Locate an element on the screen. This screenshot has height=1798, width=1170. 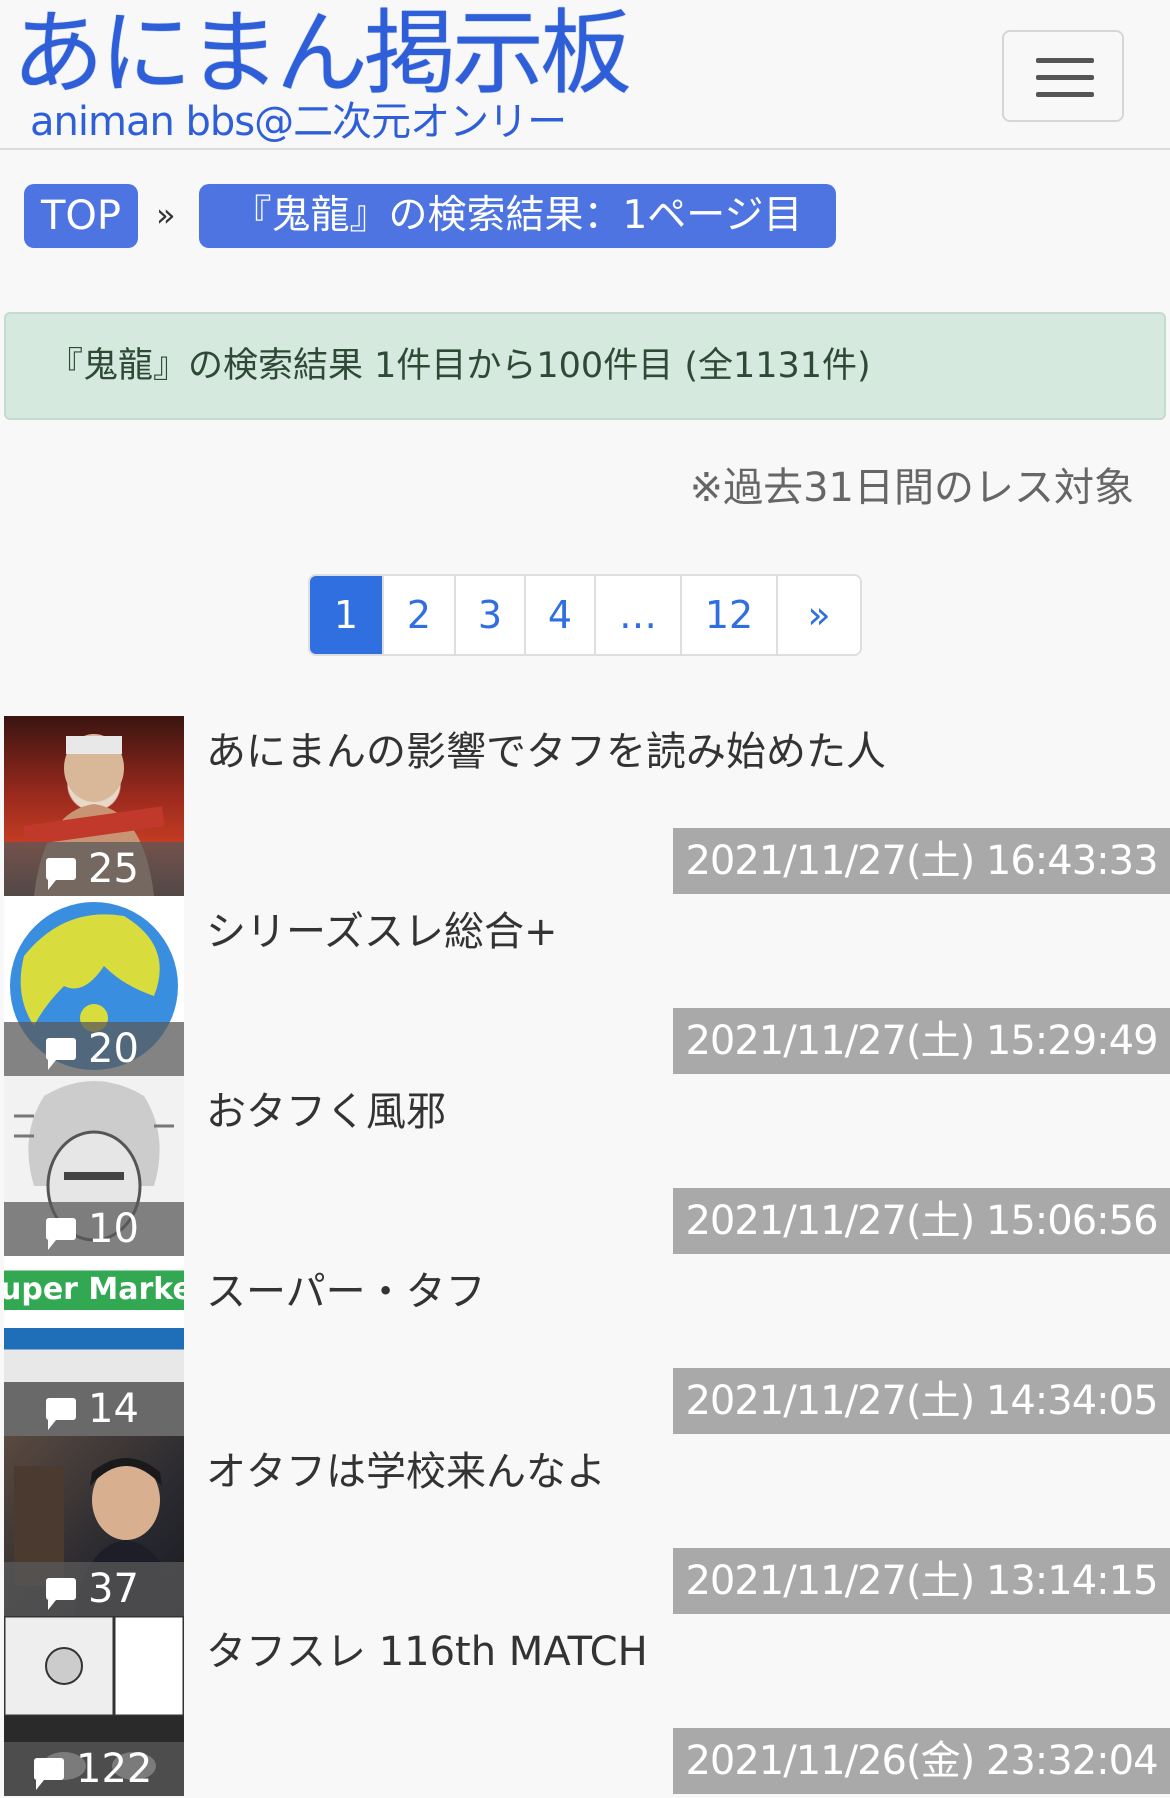
thread-date: 2021/11/27(土) 13:14:15 is located at coordinates (921, 1581).